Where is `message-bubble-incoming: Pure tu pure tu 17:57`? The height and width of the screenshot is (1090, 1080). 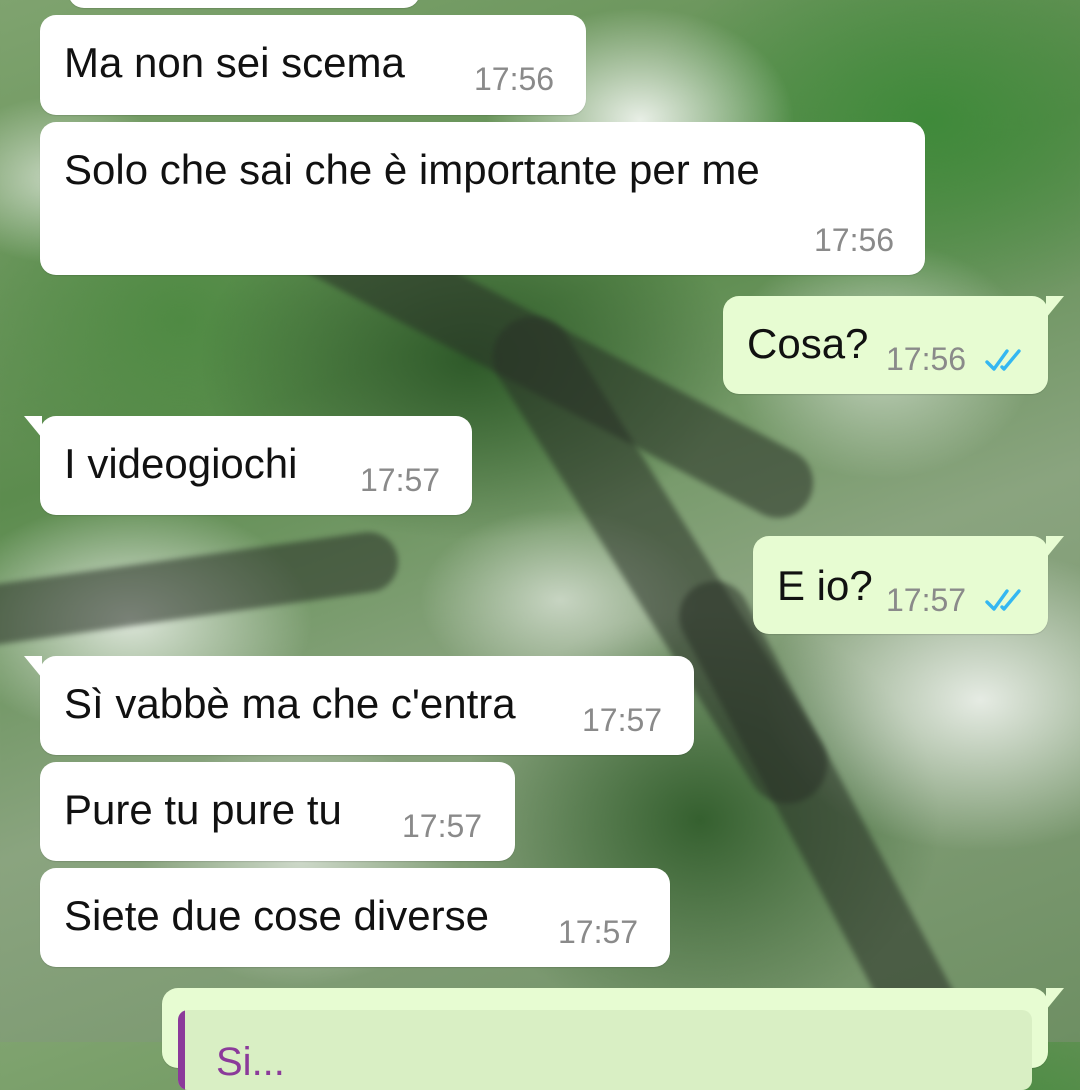 message-bubble-incoming: Pure tu pure tu 17:57 is located at coordinates (277, 811).